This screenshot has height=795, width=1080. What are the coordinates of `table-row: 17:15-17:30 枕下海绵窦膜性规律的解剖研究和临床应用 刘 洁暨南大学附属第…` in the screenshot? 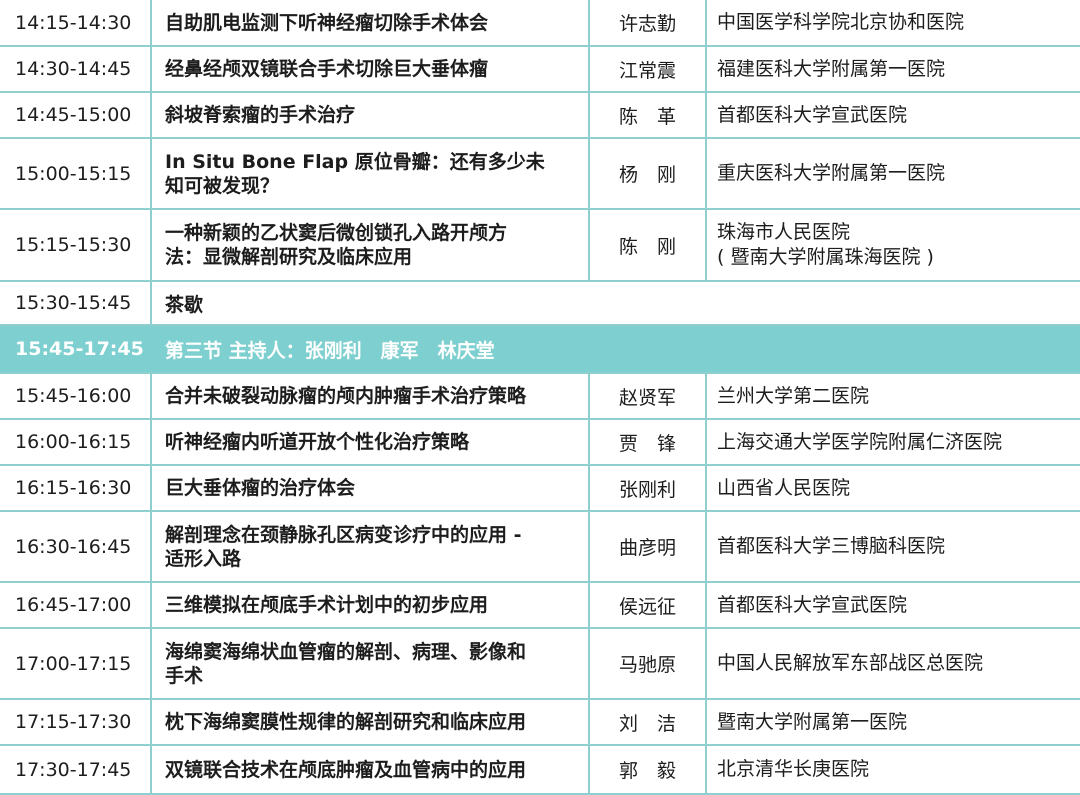 It's located at (540, 723).